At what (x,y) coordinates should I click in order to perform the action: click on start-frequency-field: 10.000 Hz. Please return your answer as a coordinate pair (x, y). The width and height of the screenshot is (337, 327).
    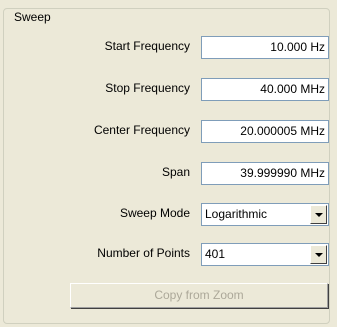
    Looking at the image, I should click on (265, 47).